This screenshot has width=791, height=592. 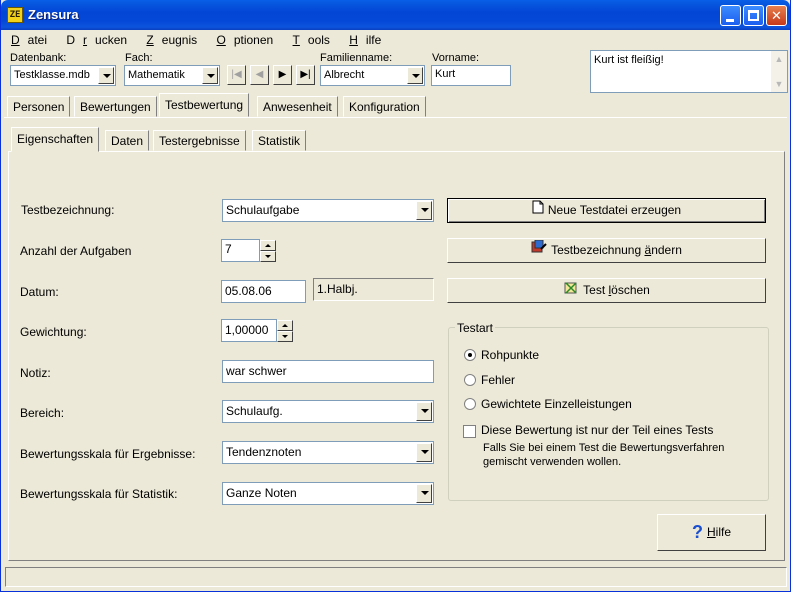 I want to click on help-accel: H, so click(x=711, y=532).